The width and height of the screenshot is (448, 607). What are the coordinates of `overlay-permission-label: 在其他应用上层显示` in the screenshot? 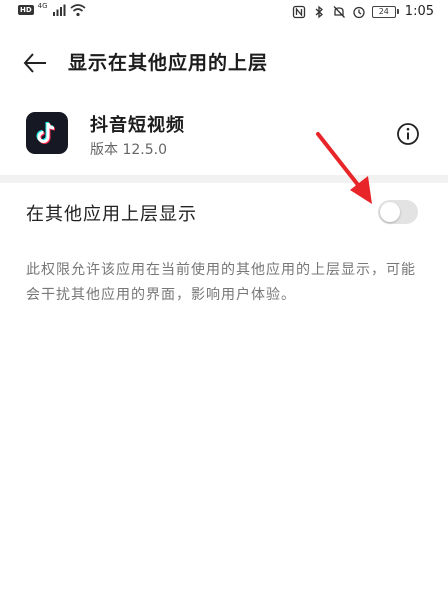 It's located at (111, 214).